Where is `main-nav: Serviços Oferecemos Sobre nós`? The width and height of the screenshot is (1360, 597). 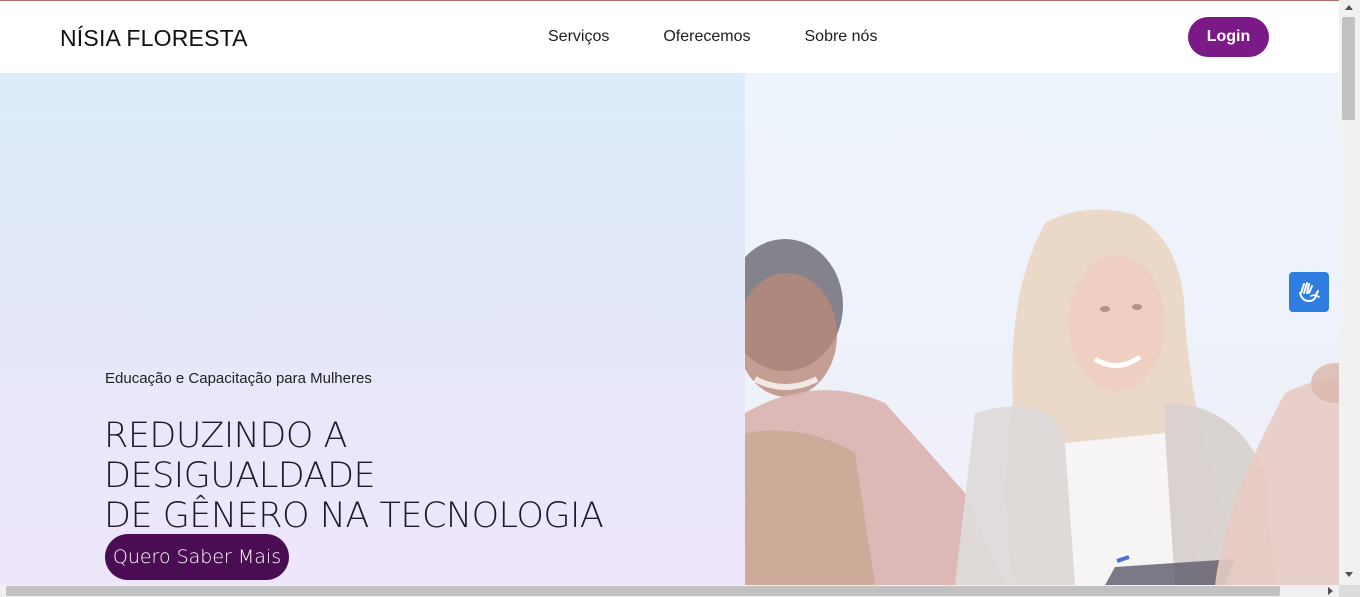
main-nav: Serviços Oferecemos Sobre nós is located at coordinates (739, 37).